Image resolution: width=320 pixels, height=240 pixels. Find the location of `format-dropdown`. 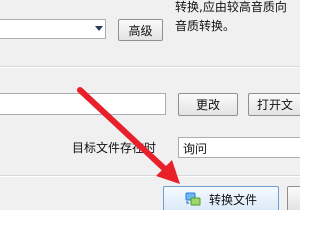

format-dropdown is located at coordinates (53, 29).